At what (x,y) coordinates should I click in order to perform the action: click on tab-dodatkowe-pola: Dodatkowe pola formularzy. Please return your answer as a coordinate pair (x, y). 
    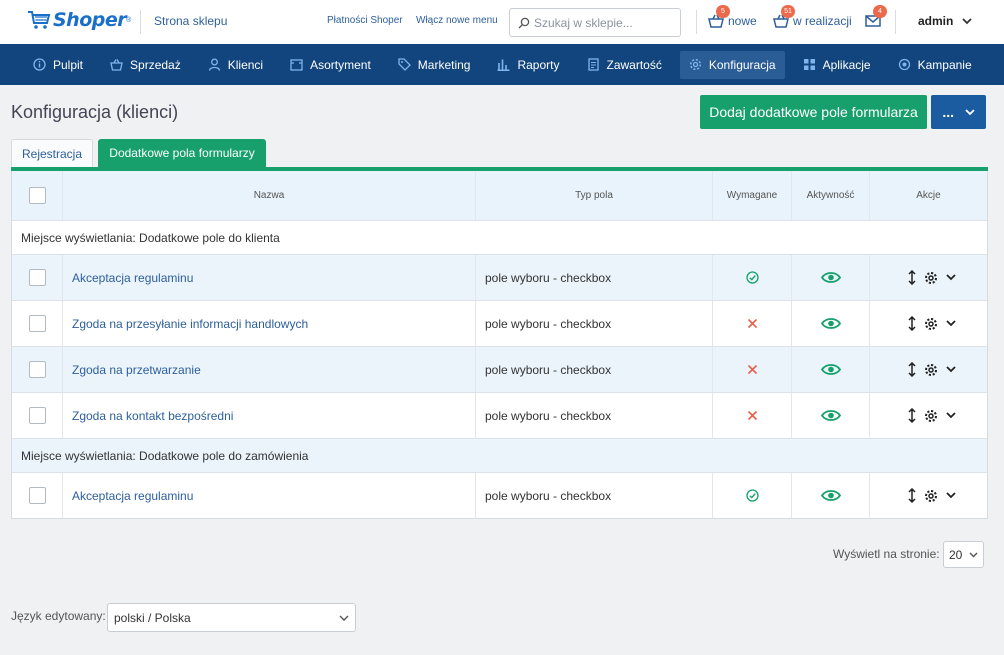
    Looking at the image, I should click on (182, 153).